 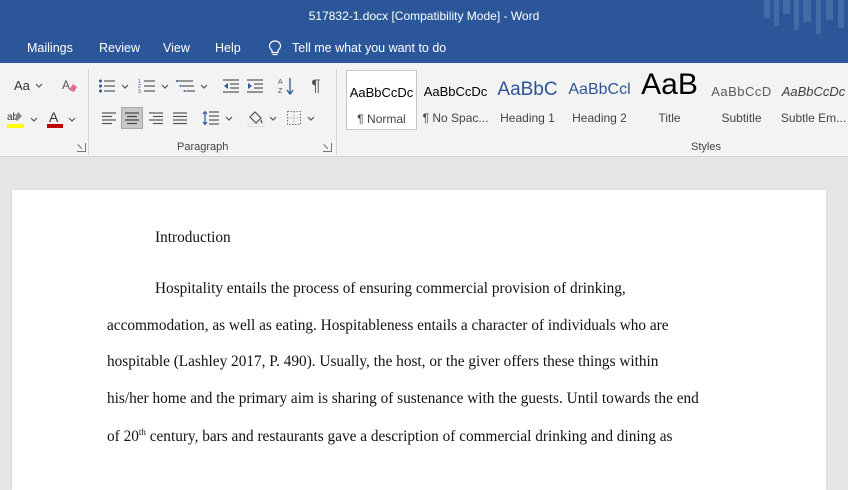 What do you see at coordinates (275, 48) in the screenshot?
I see `lightbulb-icon` at bounding box center [275, 48].